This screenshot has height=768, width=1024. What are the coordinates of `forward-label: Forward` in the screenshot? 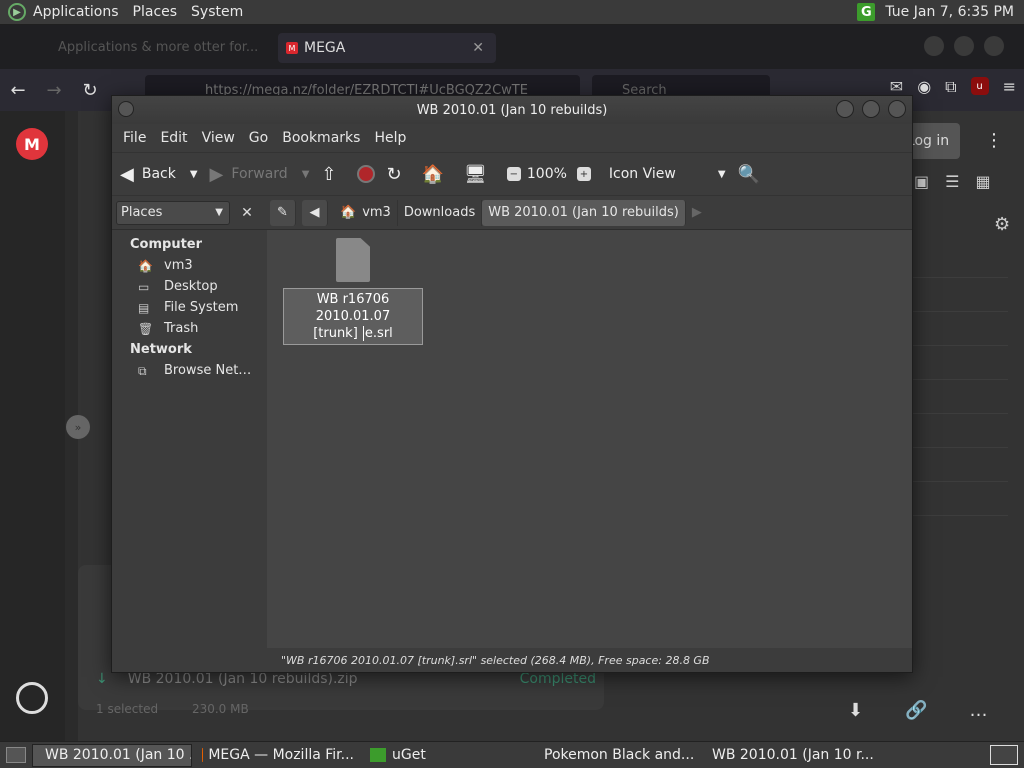 It's located at (259, 174).